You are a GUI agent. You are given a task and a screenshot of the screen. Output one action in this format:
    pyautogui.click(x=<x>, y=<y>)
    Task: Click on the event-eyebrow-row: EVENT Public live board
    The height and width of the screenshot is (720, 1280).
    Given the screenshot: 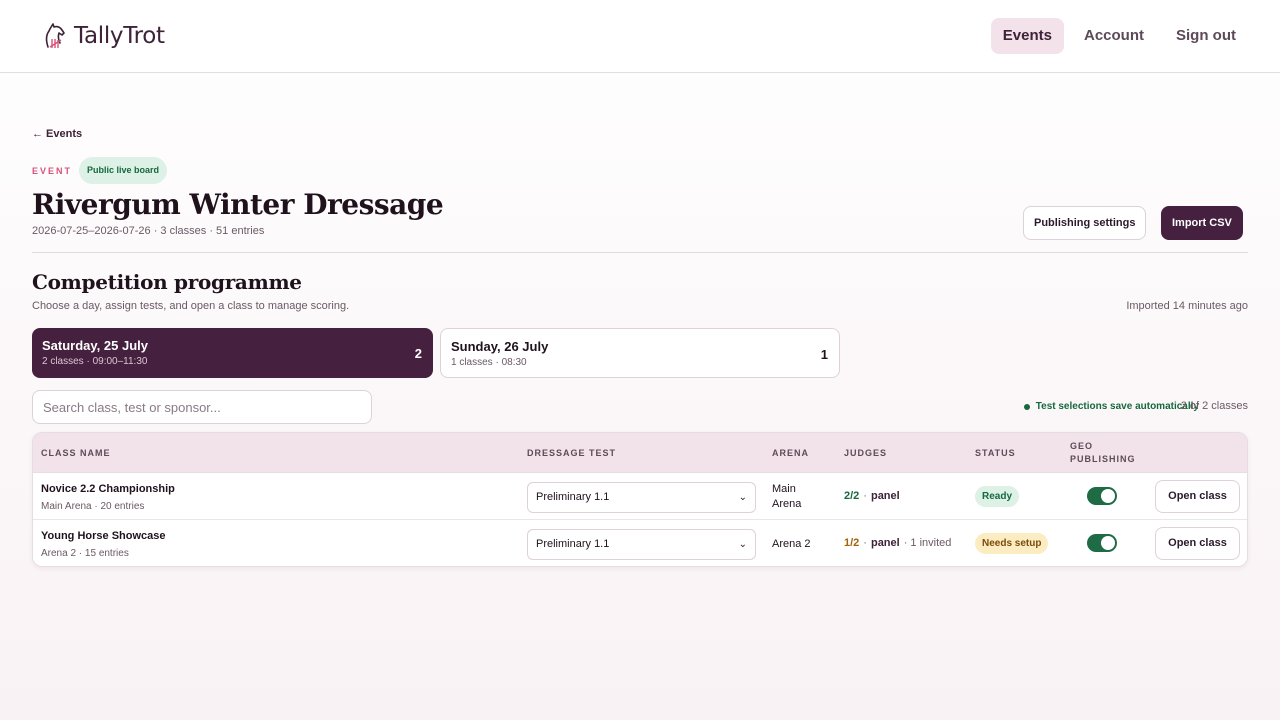 What is the action you would take?
    pyautogui.click(x=100, y=170)
    